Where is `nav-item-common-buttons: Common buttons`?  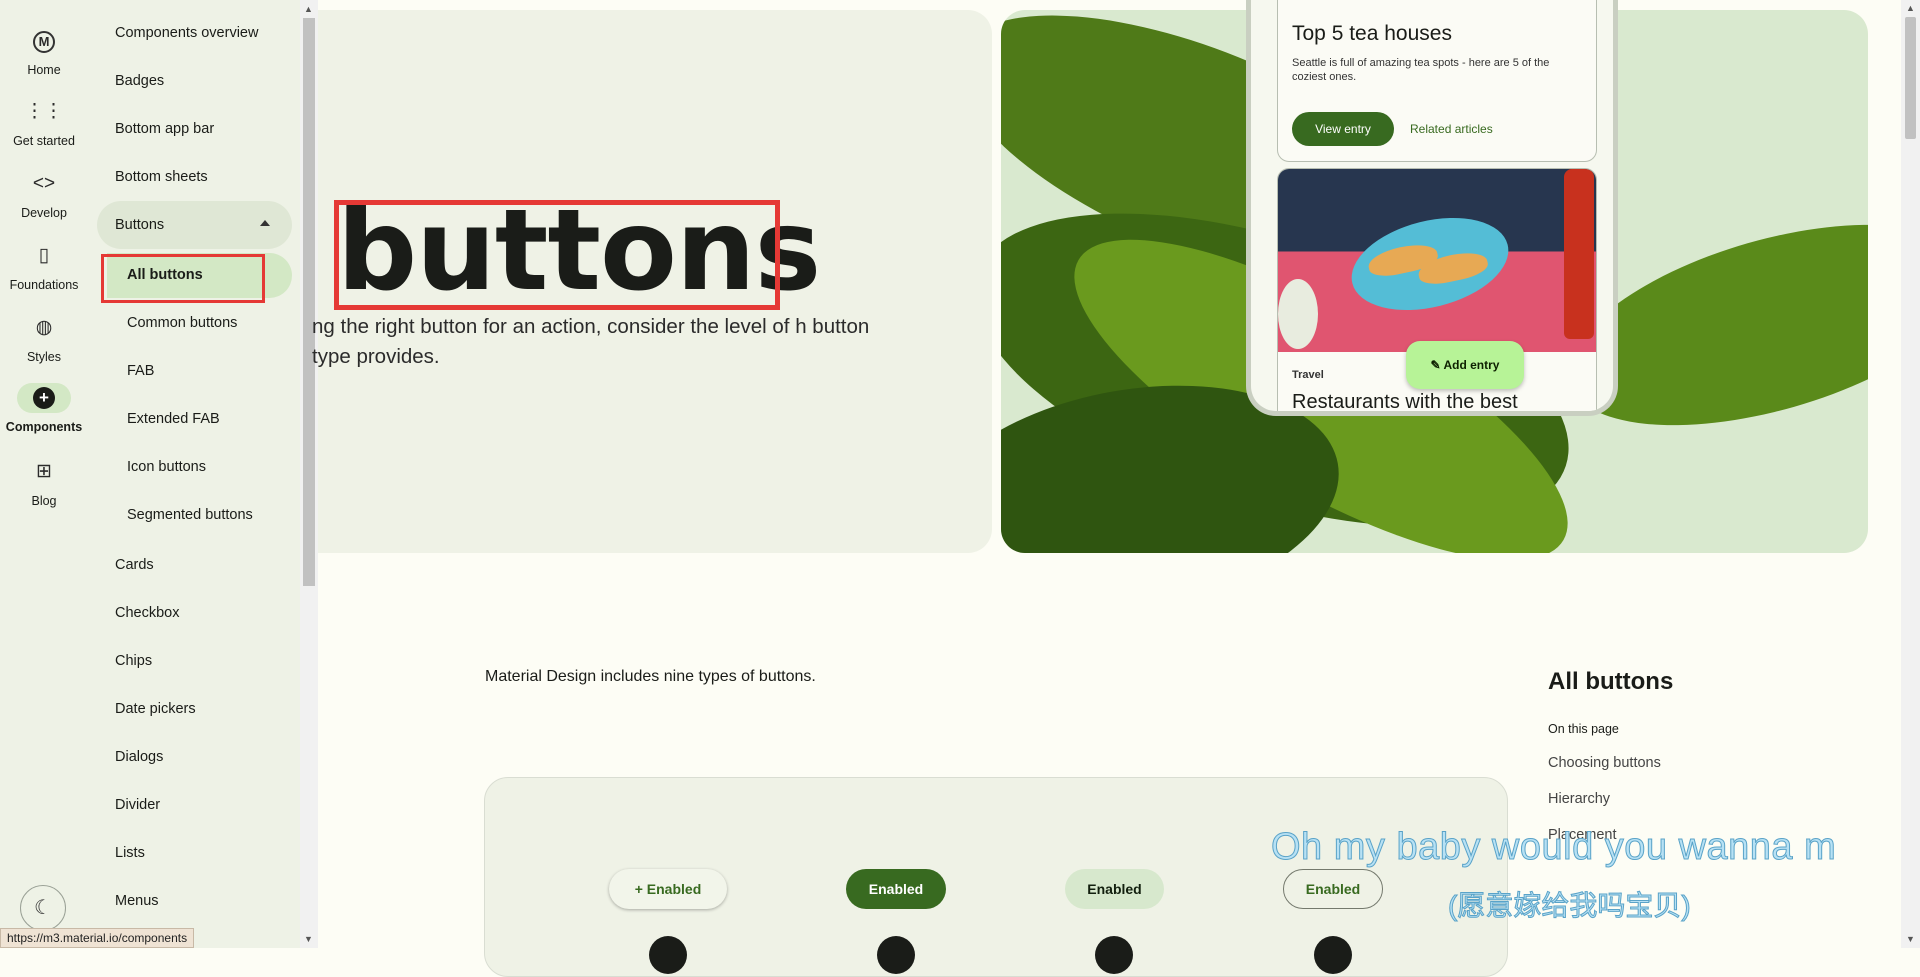
nav-item-common-buttons: Common buttons is located at coordinates (182, 323).